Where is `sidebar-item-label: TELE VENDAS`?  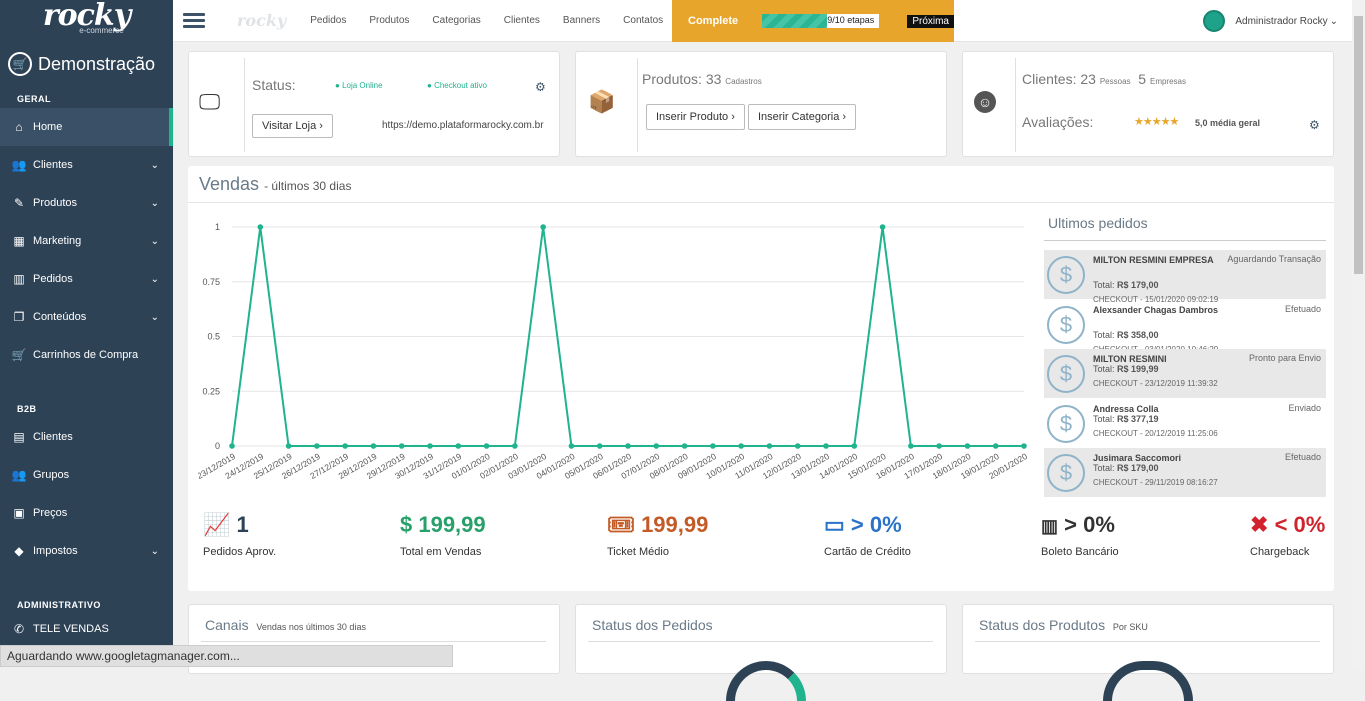 sidebar-item-label: TELE VENDAS is located at coordinates (71, 629).